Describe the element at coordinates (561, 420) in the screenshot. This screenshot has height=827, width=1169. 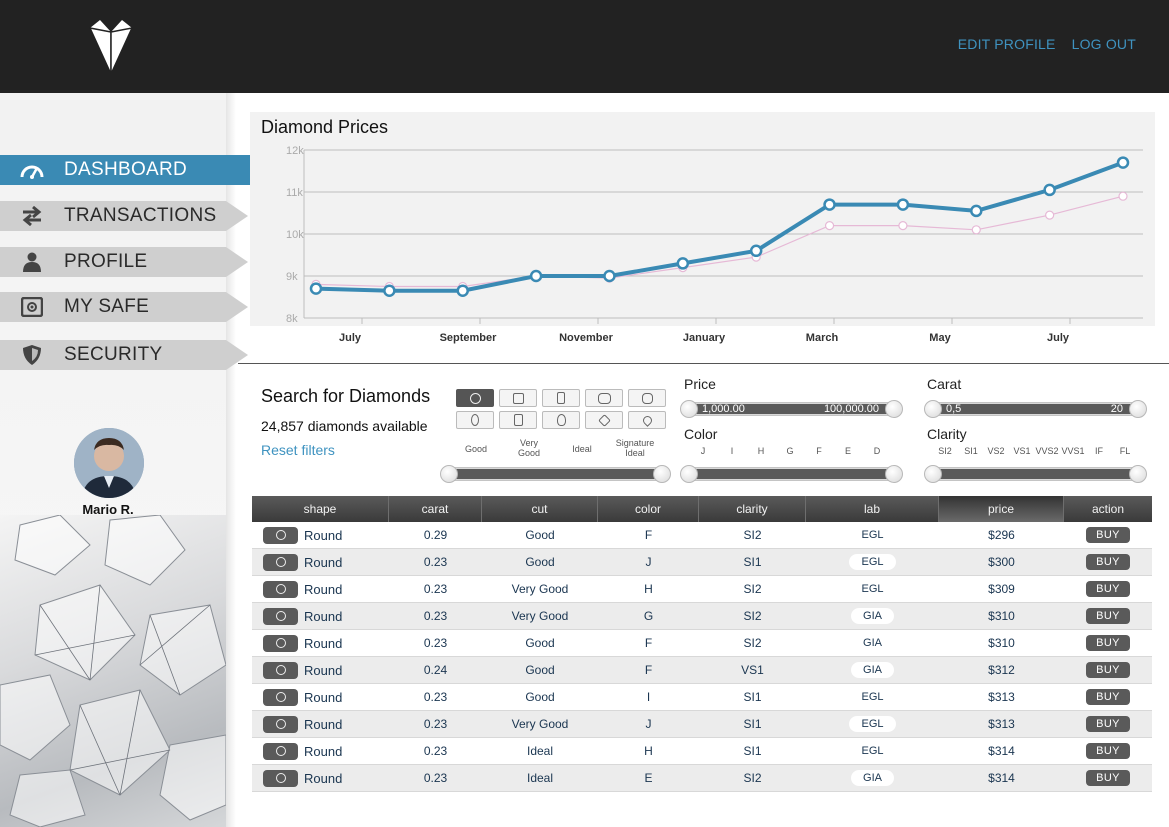
I see `shape-pear-button` at that location.